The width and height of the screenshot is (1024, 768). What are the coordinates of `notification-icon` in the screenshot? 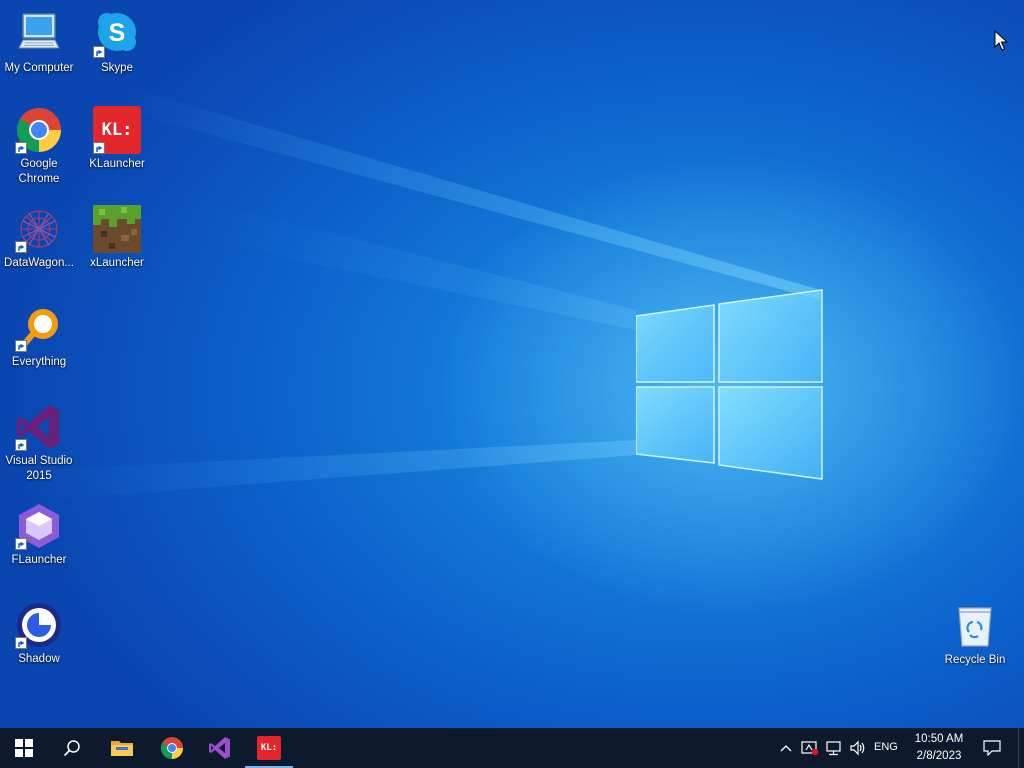 It's located at (992, 748).